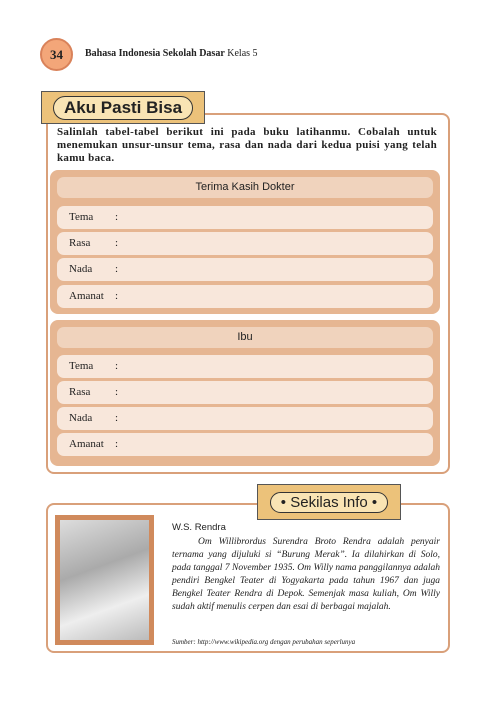 The width and height of the screenshot is (499, 709). Describe the element at coordinates (245, 337) in the screenshot. I see `table-title: Ibu` at that location.